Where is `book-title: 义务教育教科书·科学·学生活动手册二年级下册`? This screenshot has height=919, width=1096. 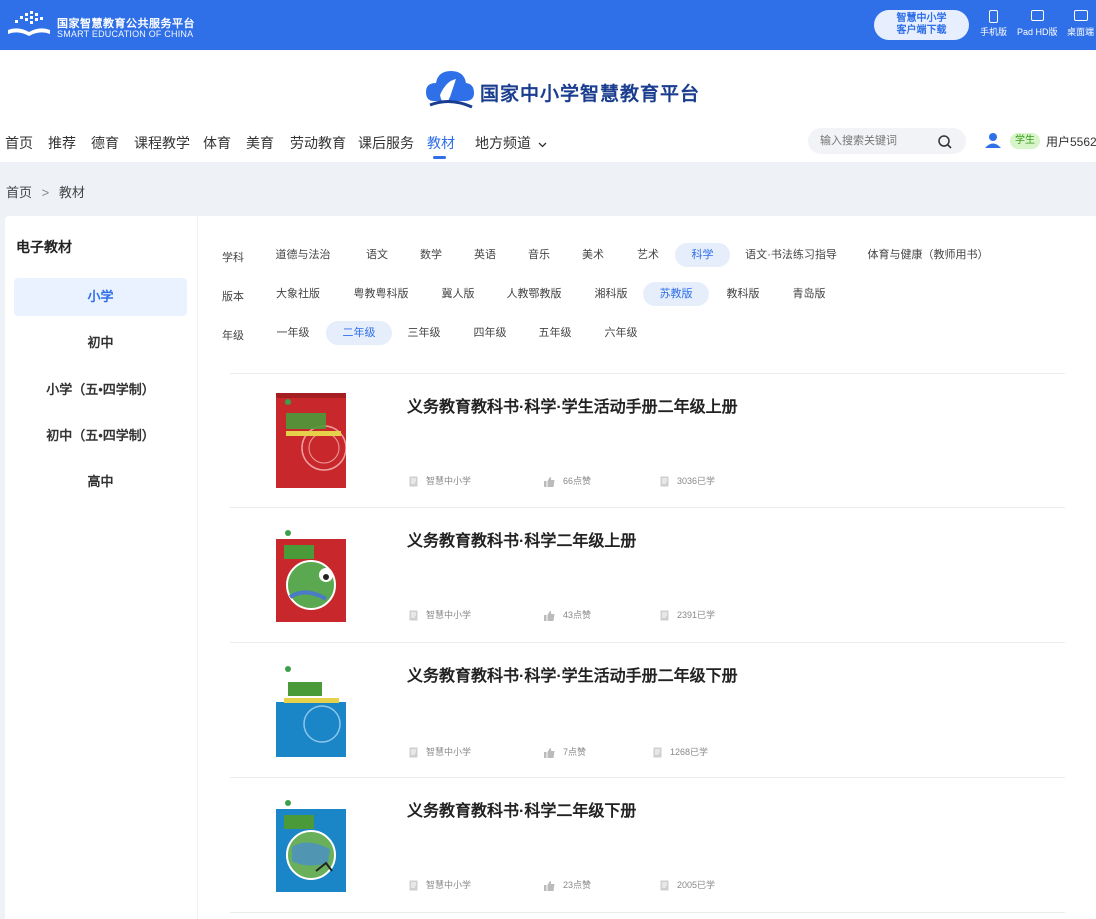 book-title: 义务教育教科书·科学·学生活动手册二年级下册 is located at coordinates (572, 674).